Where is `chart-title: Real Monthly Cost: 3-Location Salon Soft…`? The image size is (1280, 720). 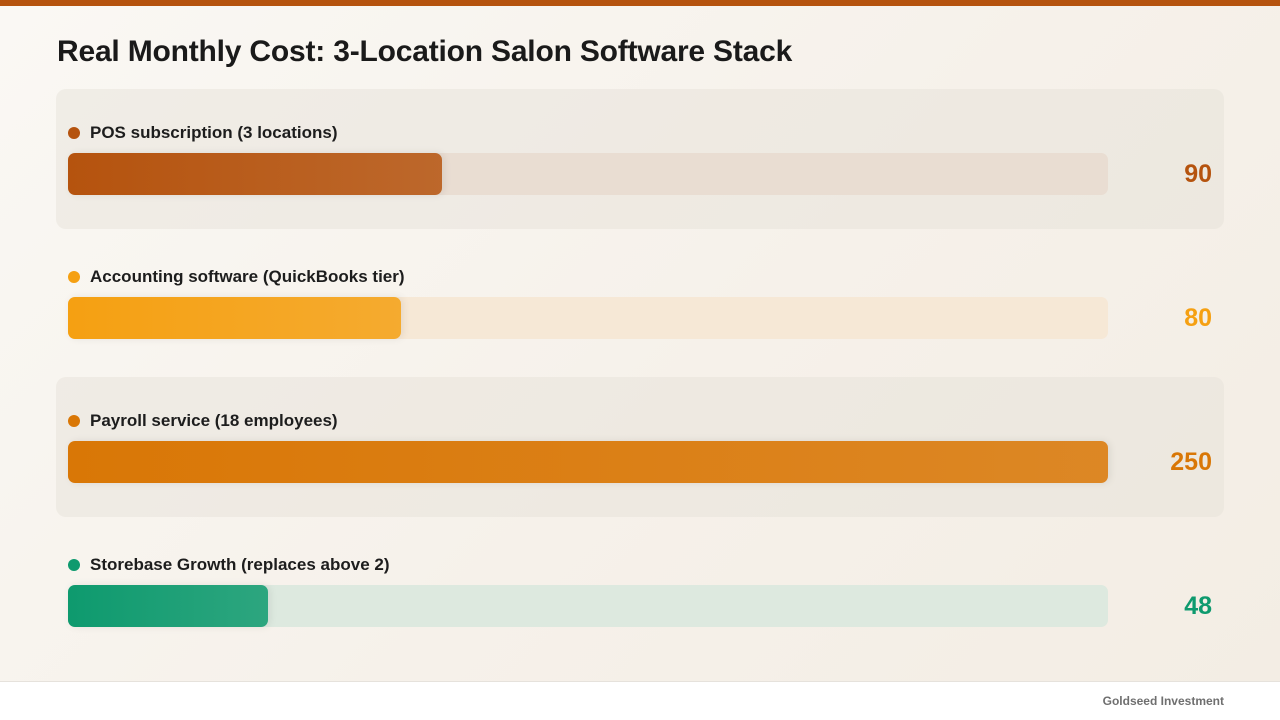
chart-title: Real Monthly Cost: 3-Location Salon Soft… is located at coordinates (425, 51).